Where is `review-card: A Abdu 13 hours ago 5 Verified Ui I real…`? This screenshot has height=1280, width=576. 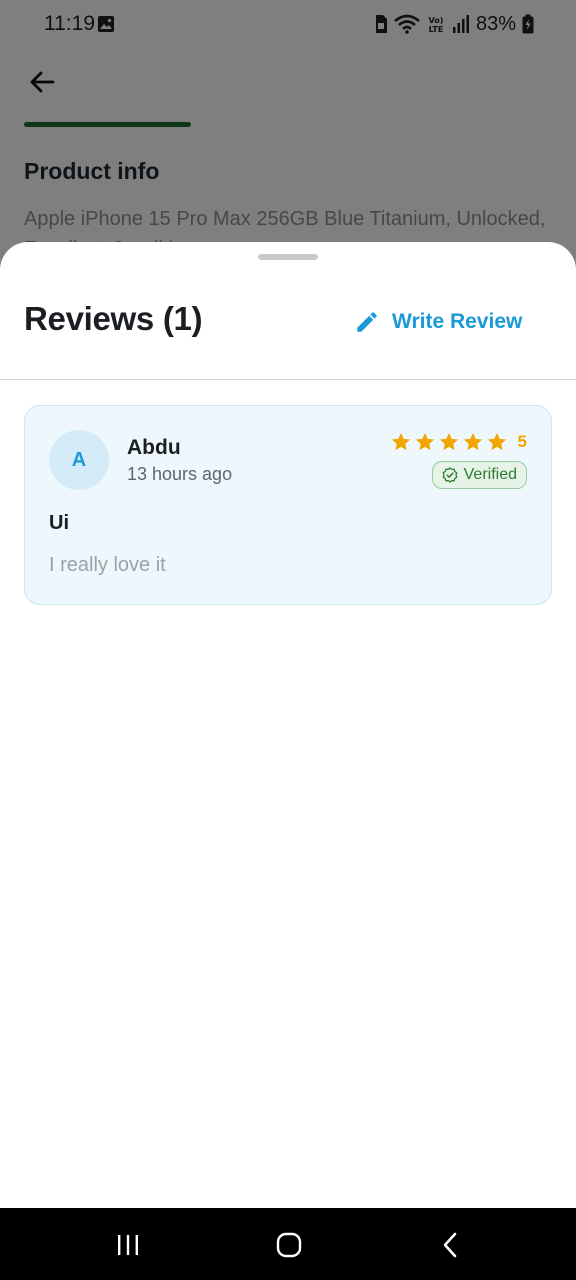
review-card: A Abdu 13 hours ago 5 Verified Ui I real… is located at coordinates (288, 505).